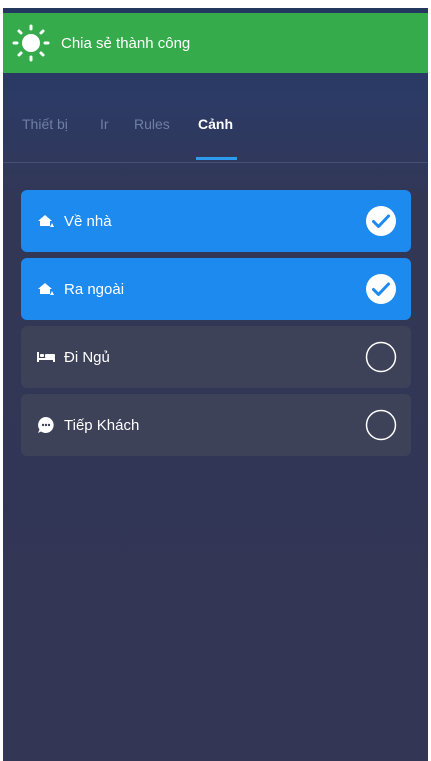 Image resolution: width=431 pixels, height=761 pixels. What do you see at coordinates (152, 124) in the screenshot?
I see `tab-rules: Rules` at bounding box center [152, 124].